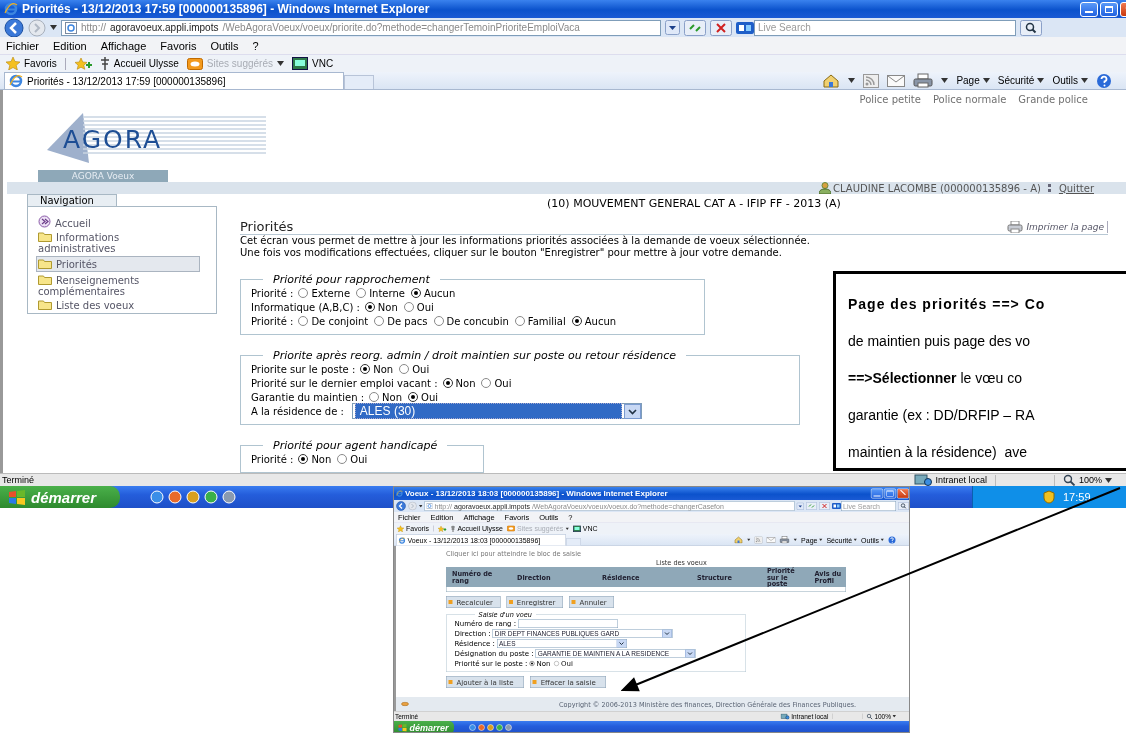 The height and width of the screenshot is (733, 1126). What do you see at coordinates (115, 222) in the screenshot?
I see `nav-item: Accueil` at bounding box center [115, 222].